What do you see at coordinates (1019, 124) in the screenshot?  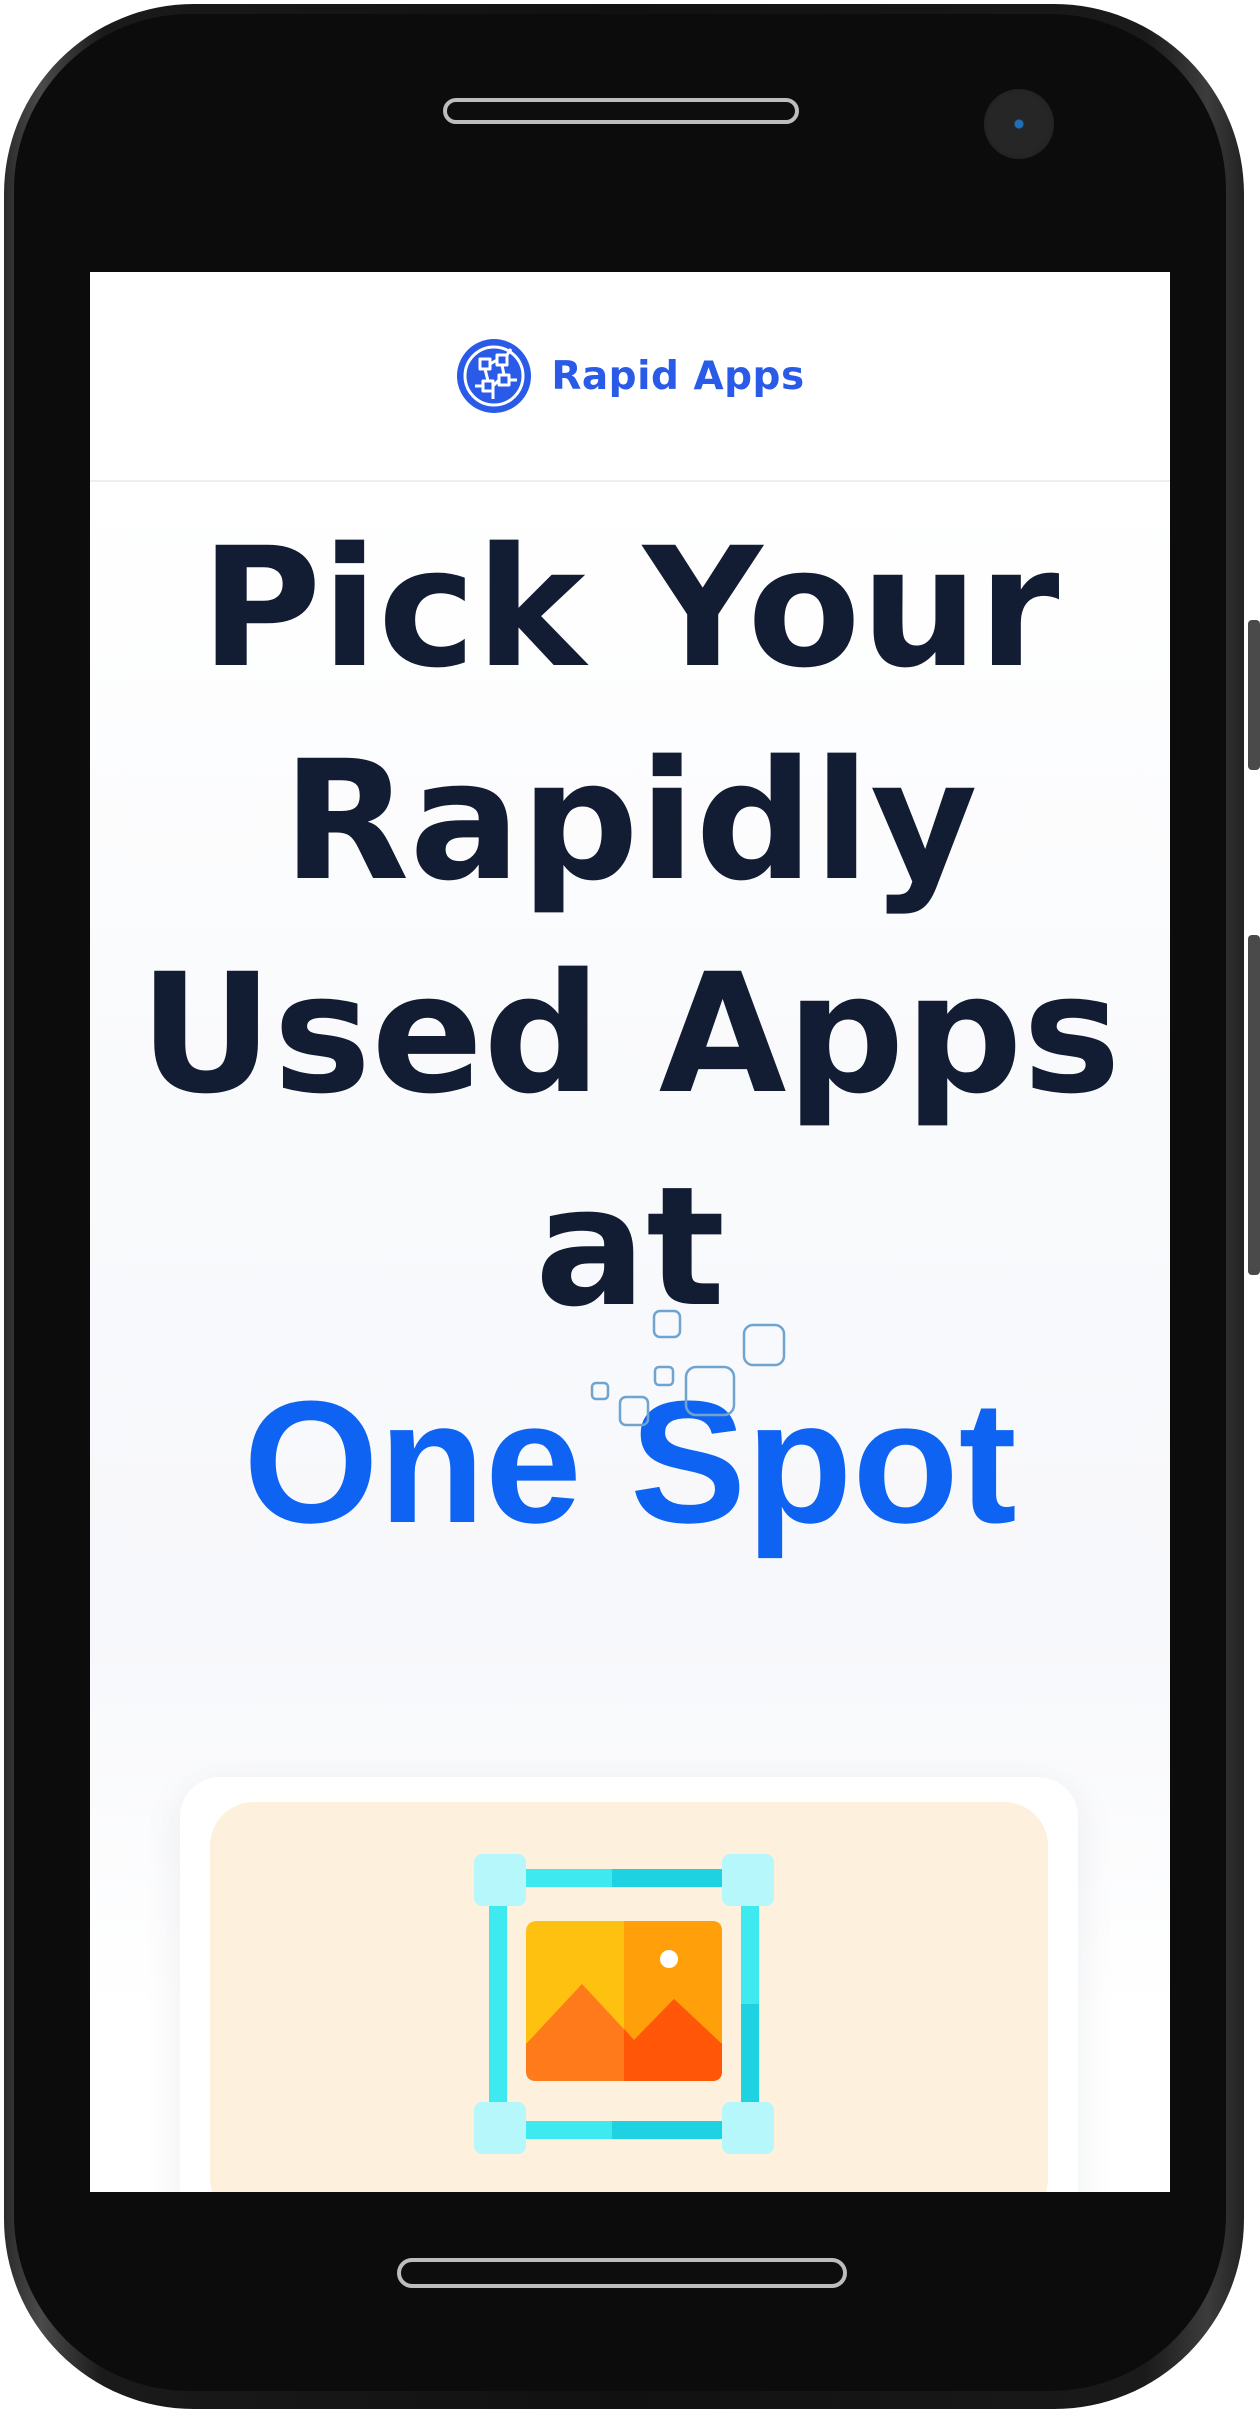 I see `front-camera` at bounding box center [1019, 124].